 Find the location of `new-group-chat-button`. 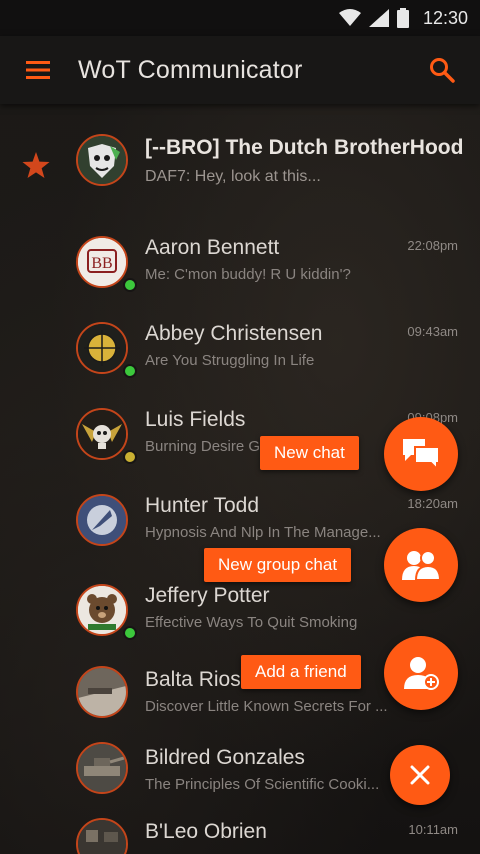

new-group-chat-button is located at coordinates (421, 565).